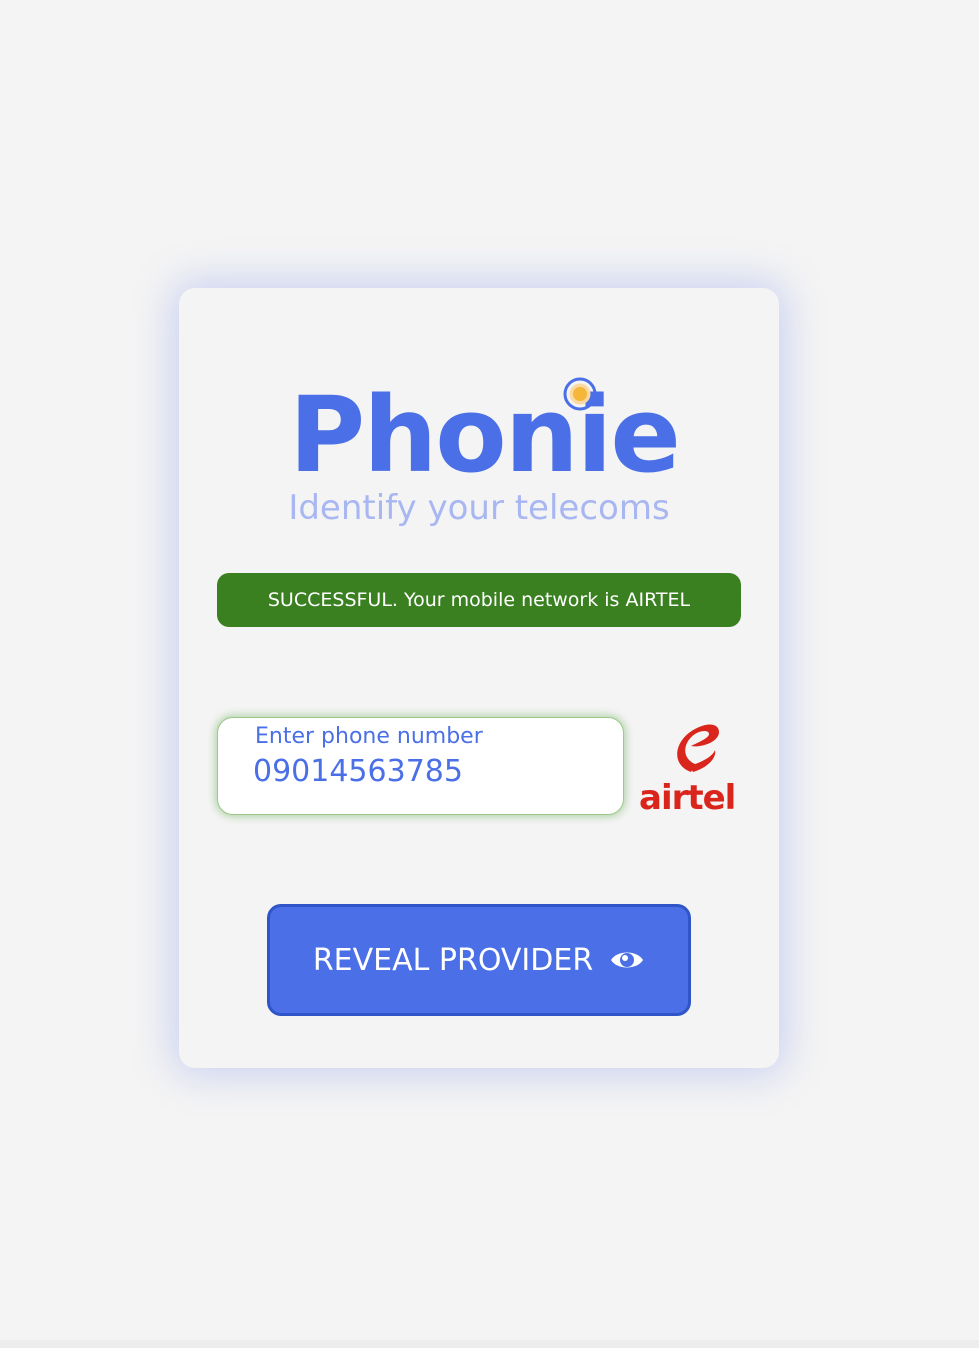 This screenshot has width=979, height=1348. Describe the element at coordinates (489, 1344) in the screenshot. I see `page-bottom-edge` at that location.